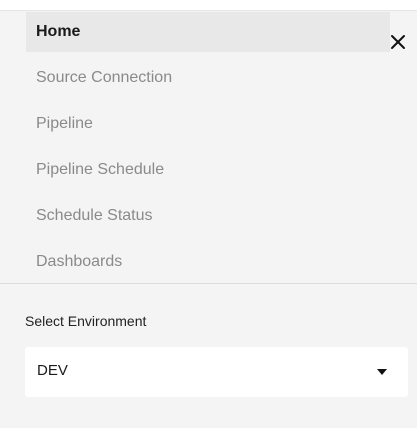 The width and height of the screenshot is (417, 428). What do you see at coordinates (208, 5) in the screenshot?
I see `top-strip` at bounding box center [208, 5].